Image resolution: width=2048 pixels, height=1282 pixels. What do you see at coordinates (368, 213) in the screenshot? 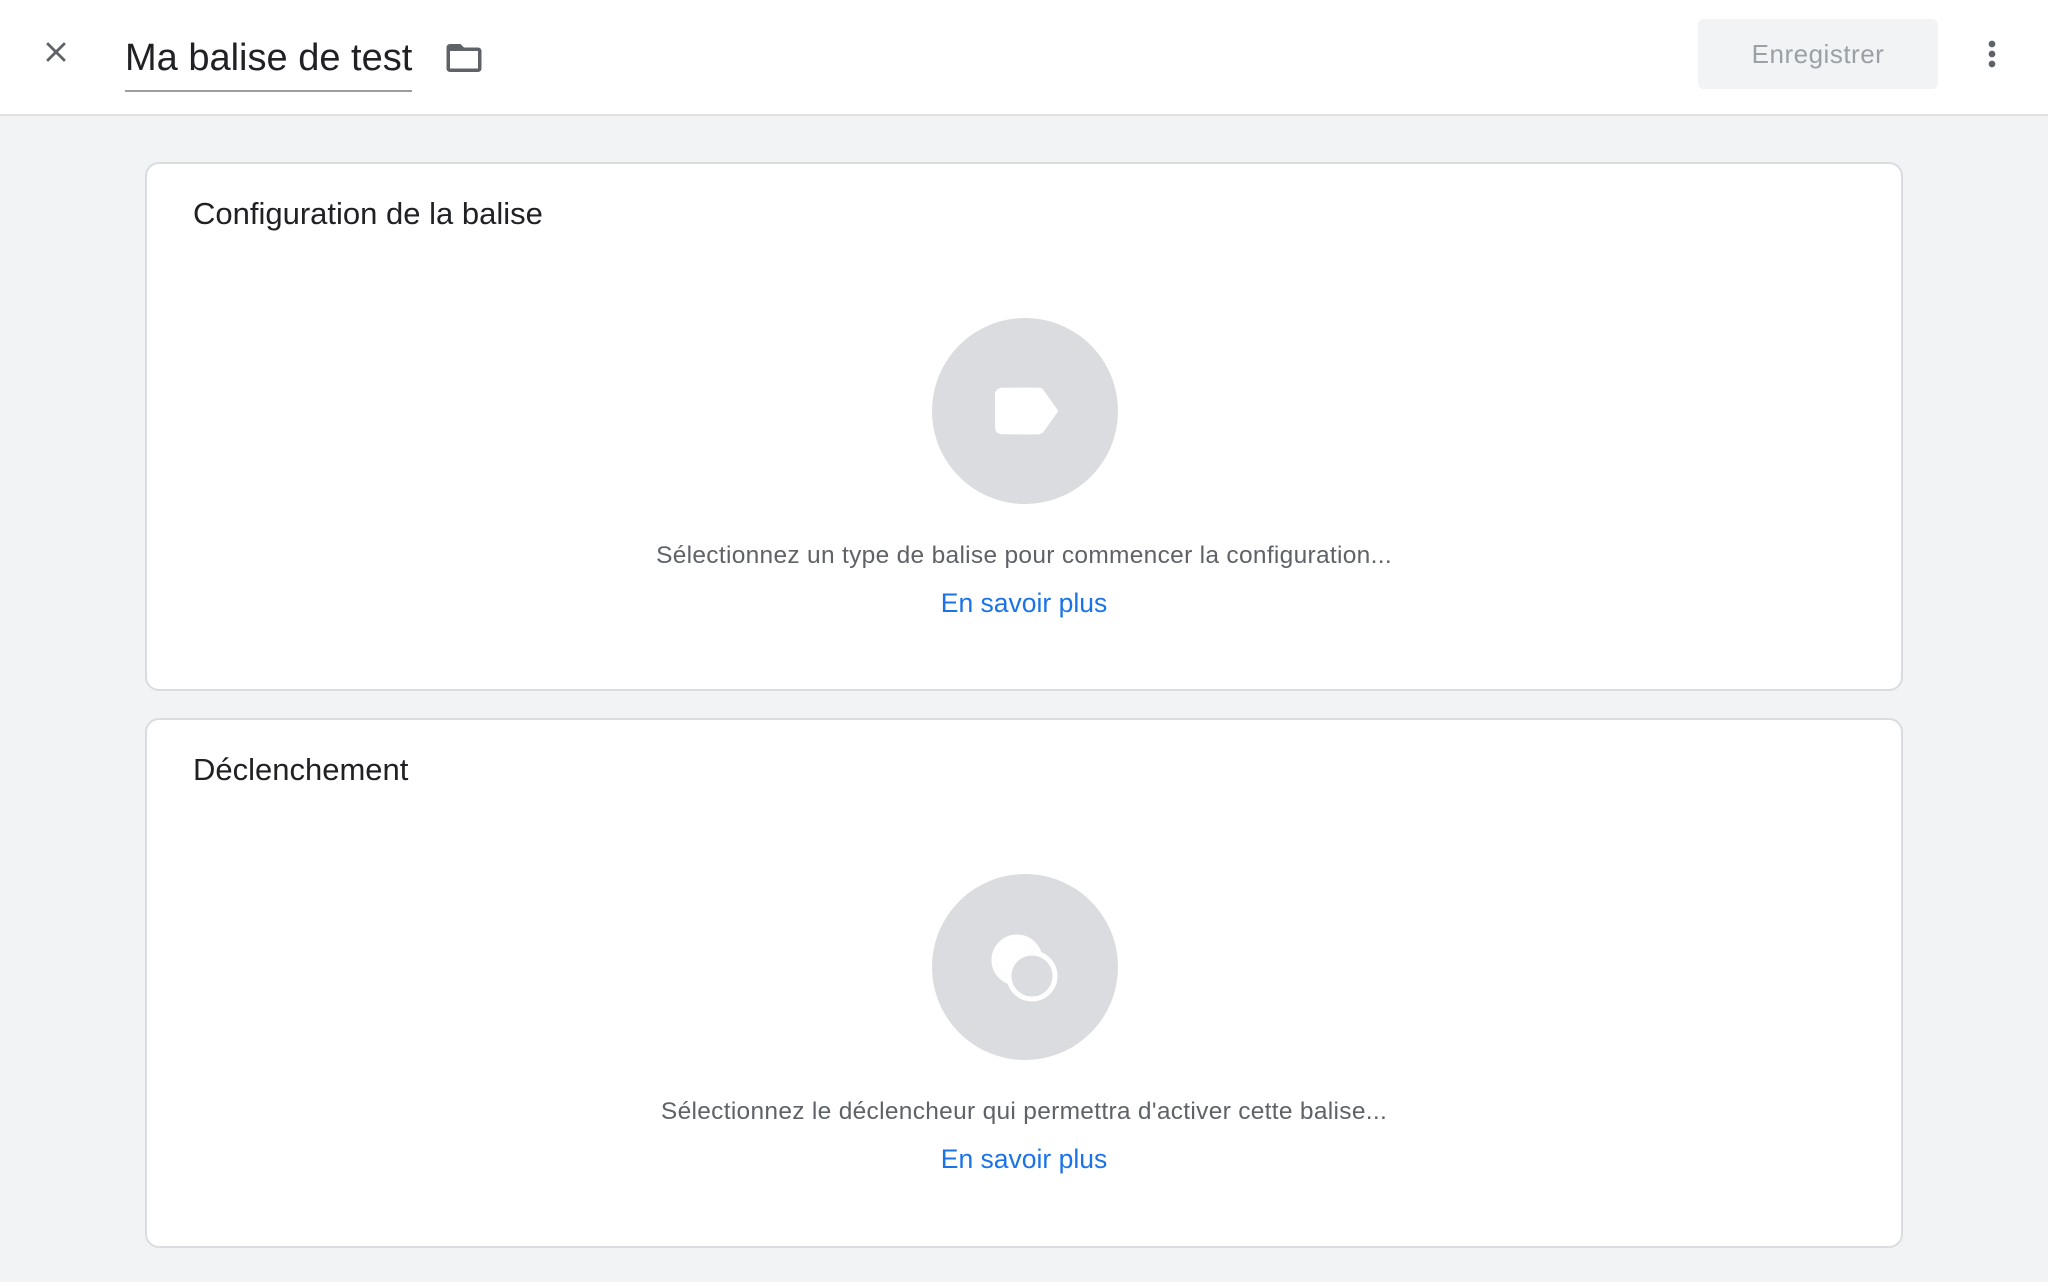
I see `card-title: Configuration de la balise` at bounding box center [368, 213].